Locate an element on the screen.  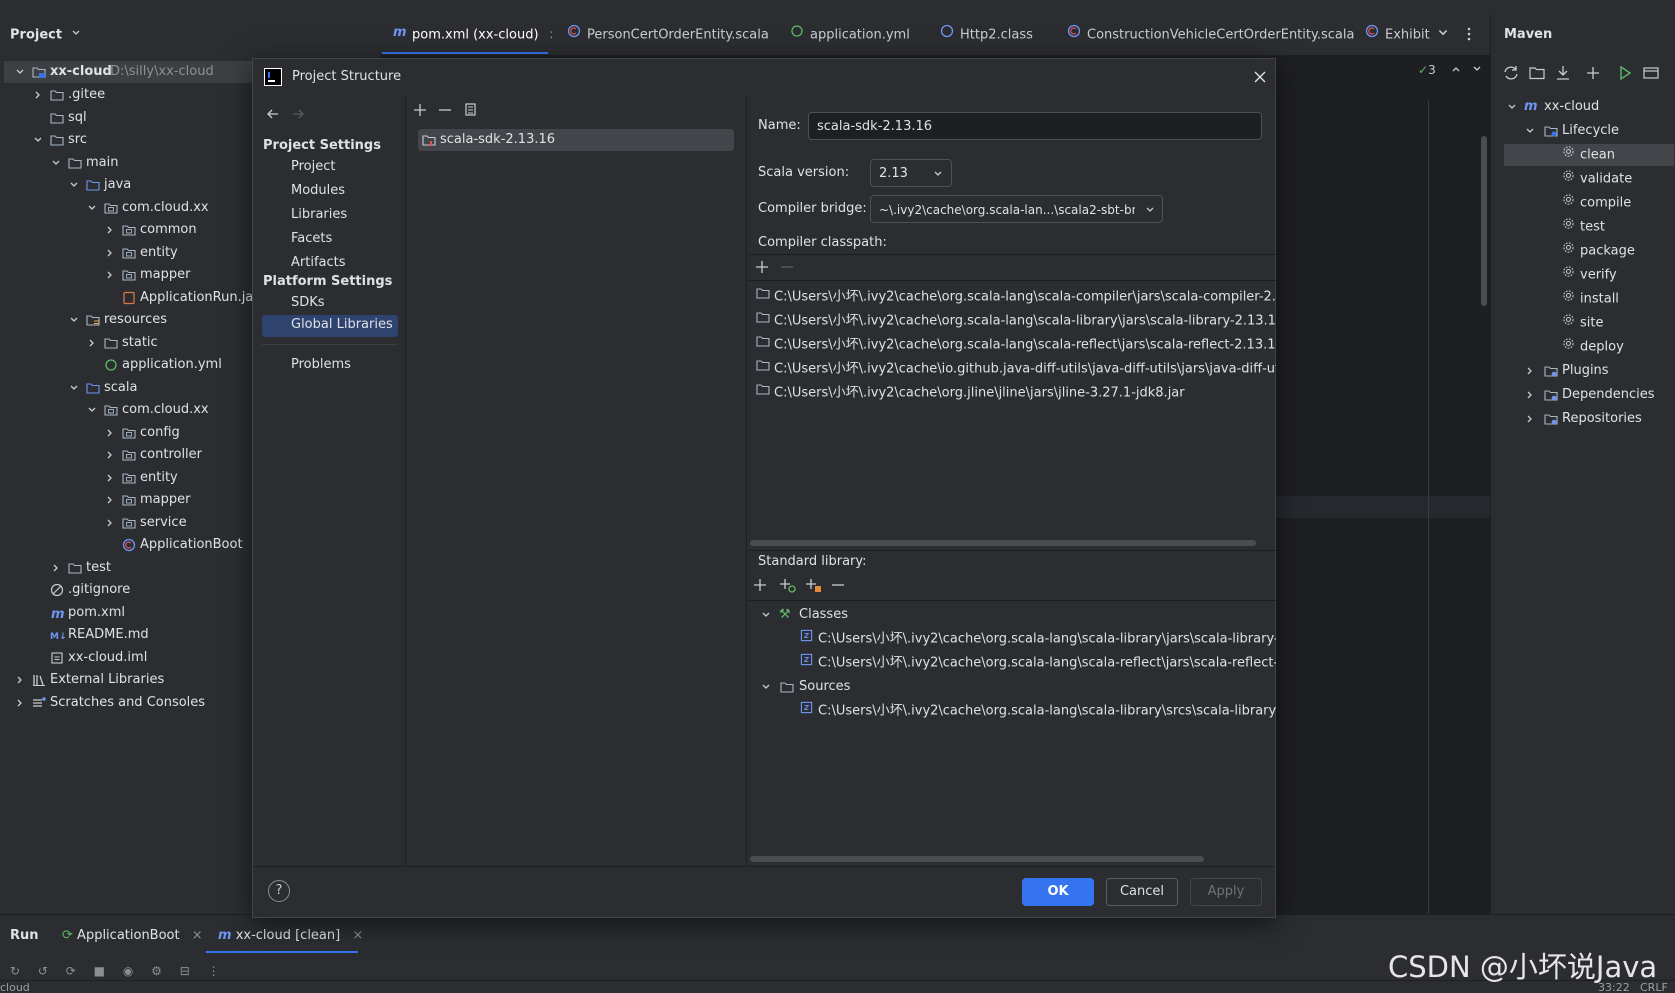
add-maven-project-icon is located at coordinates (1537, 75).